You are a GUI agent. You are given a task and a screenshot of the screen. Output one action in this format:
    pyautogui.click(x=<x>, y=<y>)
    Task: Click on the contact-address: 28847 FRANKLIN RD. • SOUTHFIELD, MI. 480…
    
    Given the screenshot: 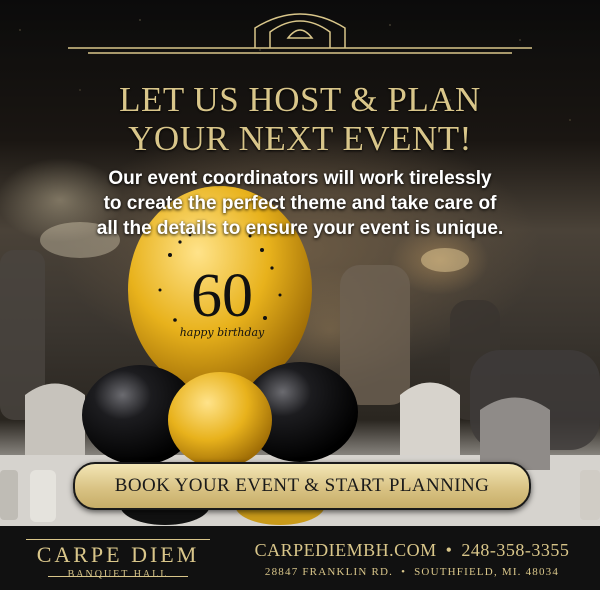 What is the action you would take?
    pyautogui.click(x=412, y=572)
    